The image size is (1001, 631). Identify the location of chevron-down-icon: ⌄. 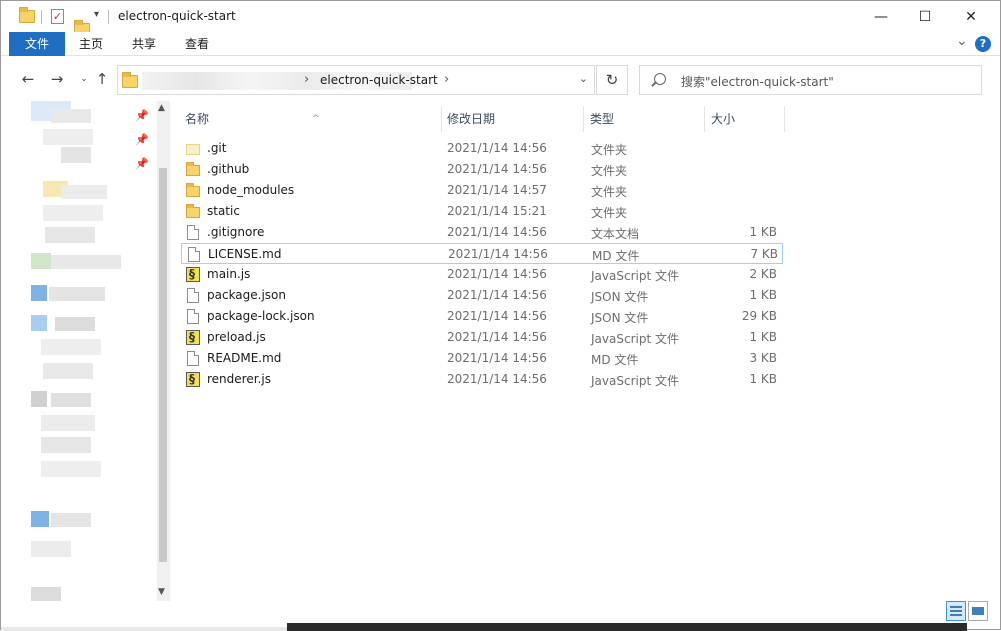
(583, 78).